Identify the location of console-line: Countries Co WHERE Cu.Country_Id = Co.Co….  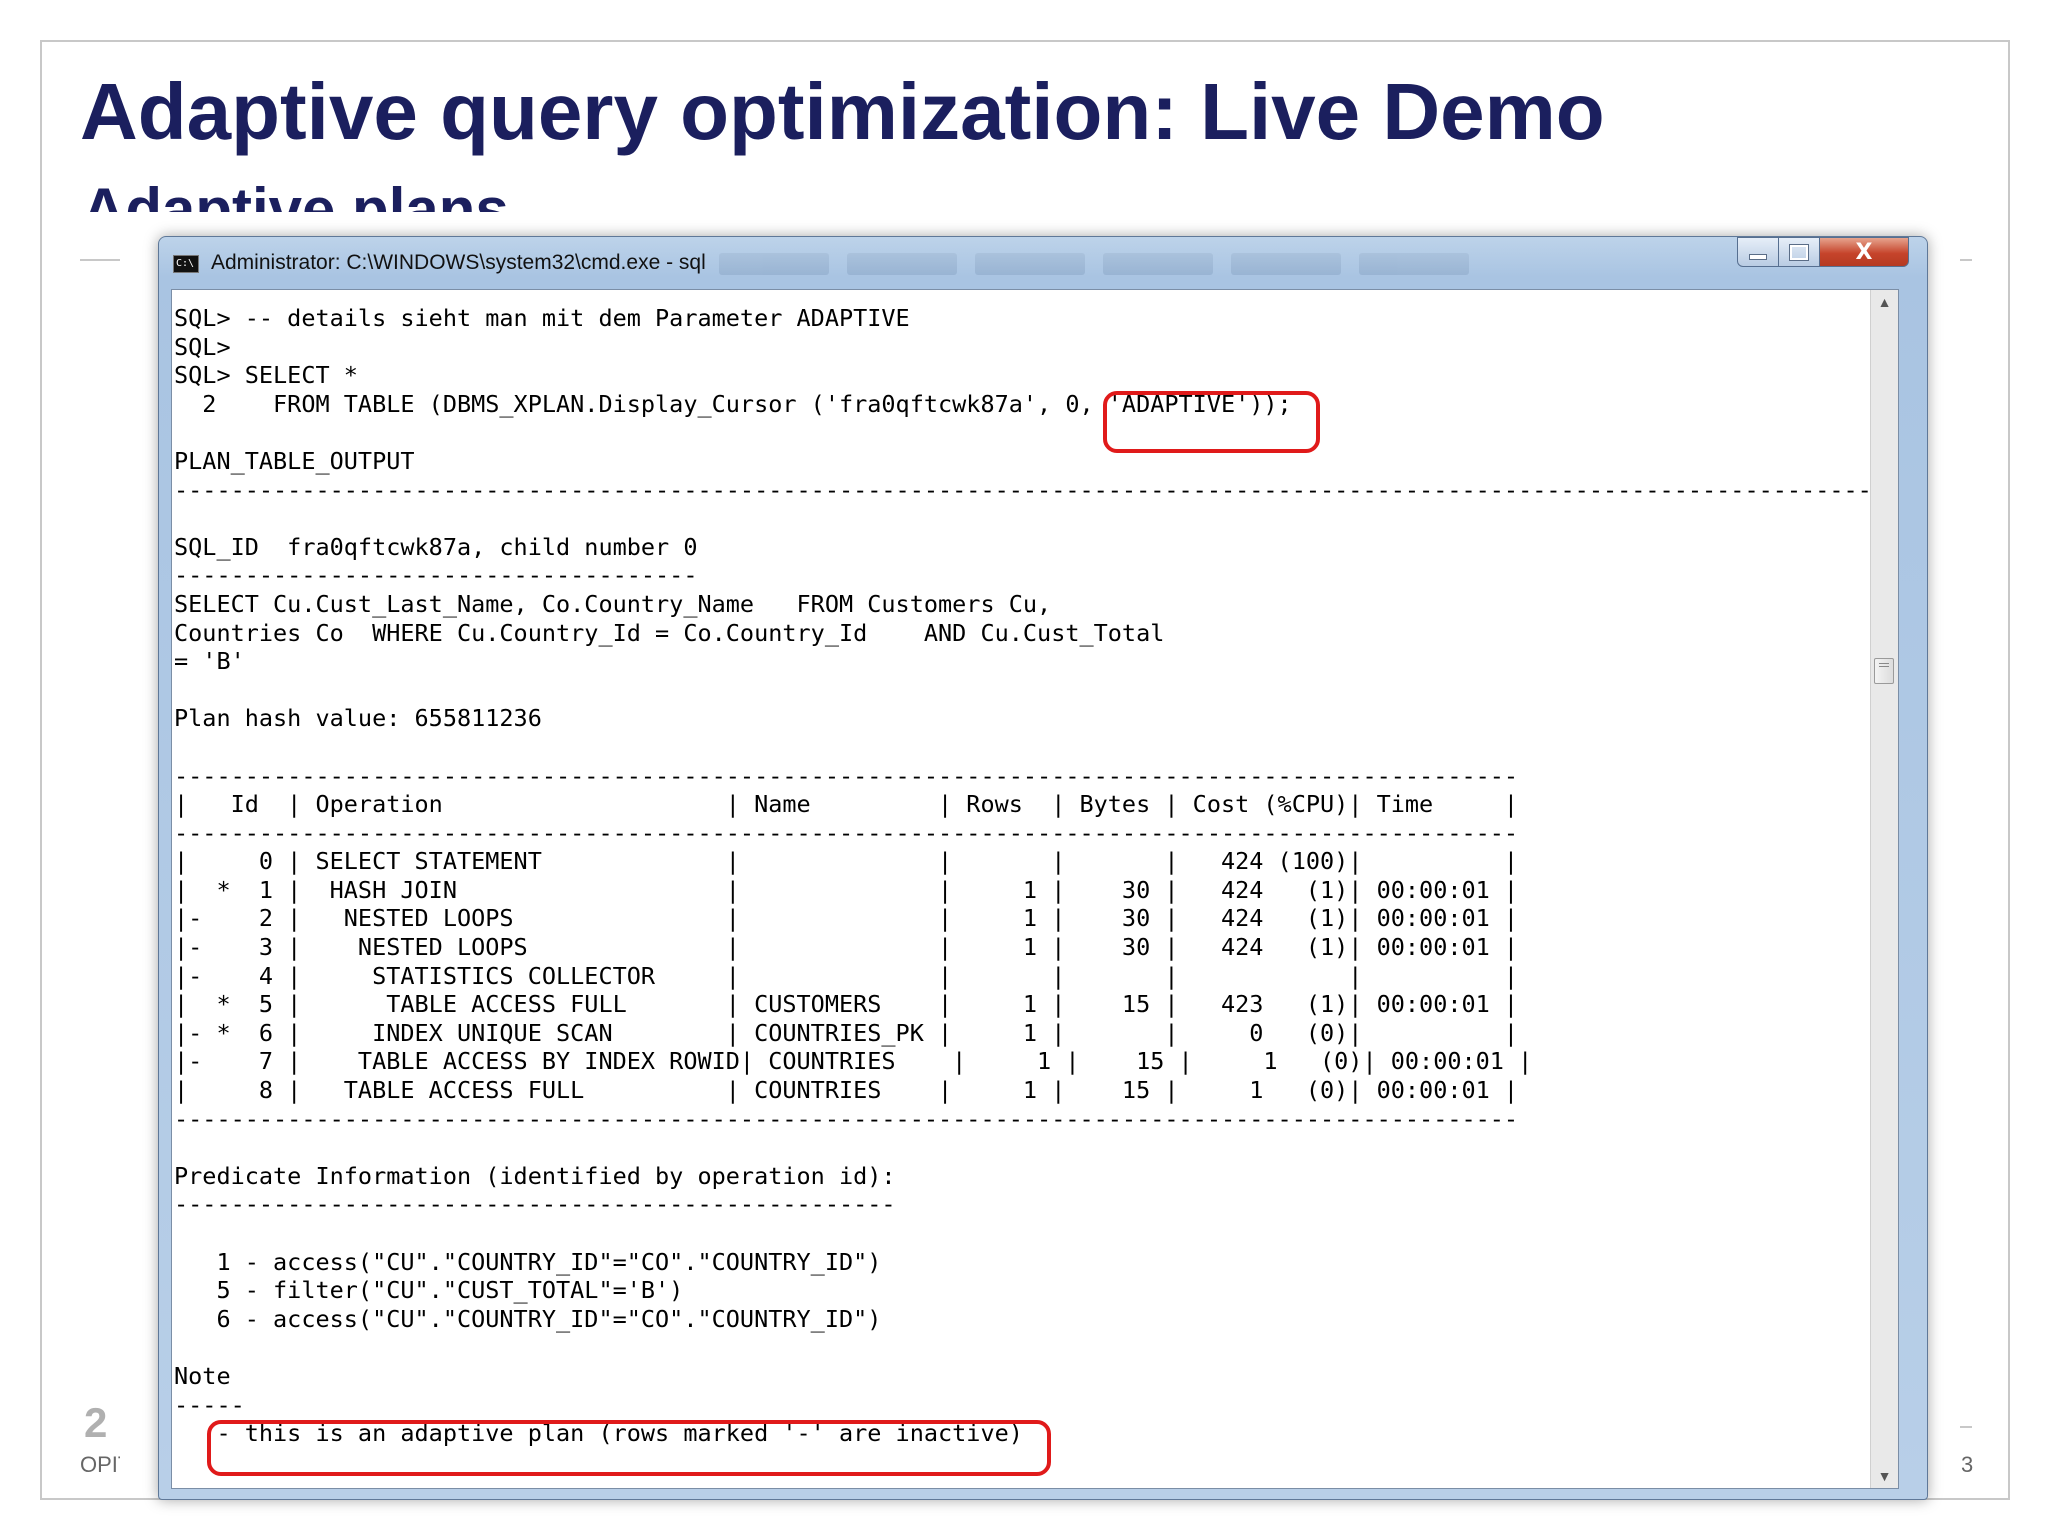
(669, 632).